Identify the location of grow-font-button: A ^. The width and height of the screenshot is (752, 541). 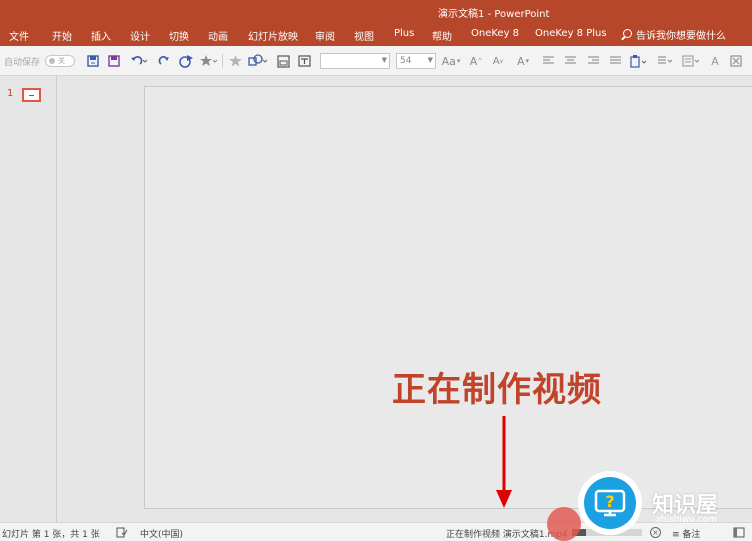
(476, 61).